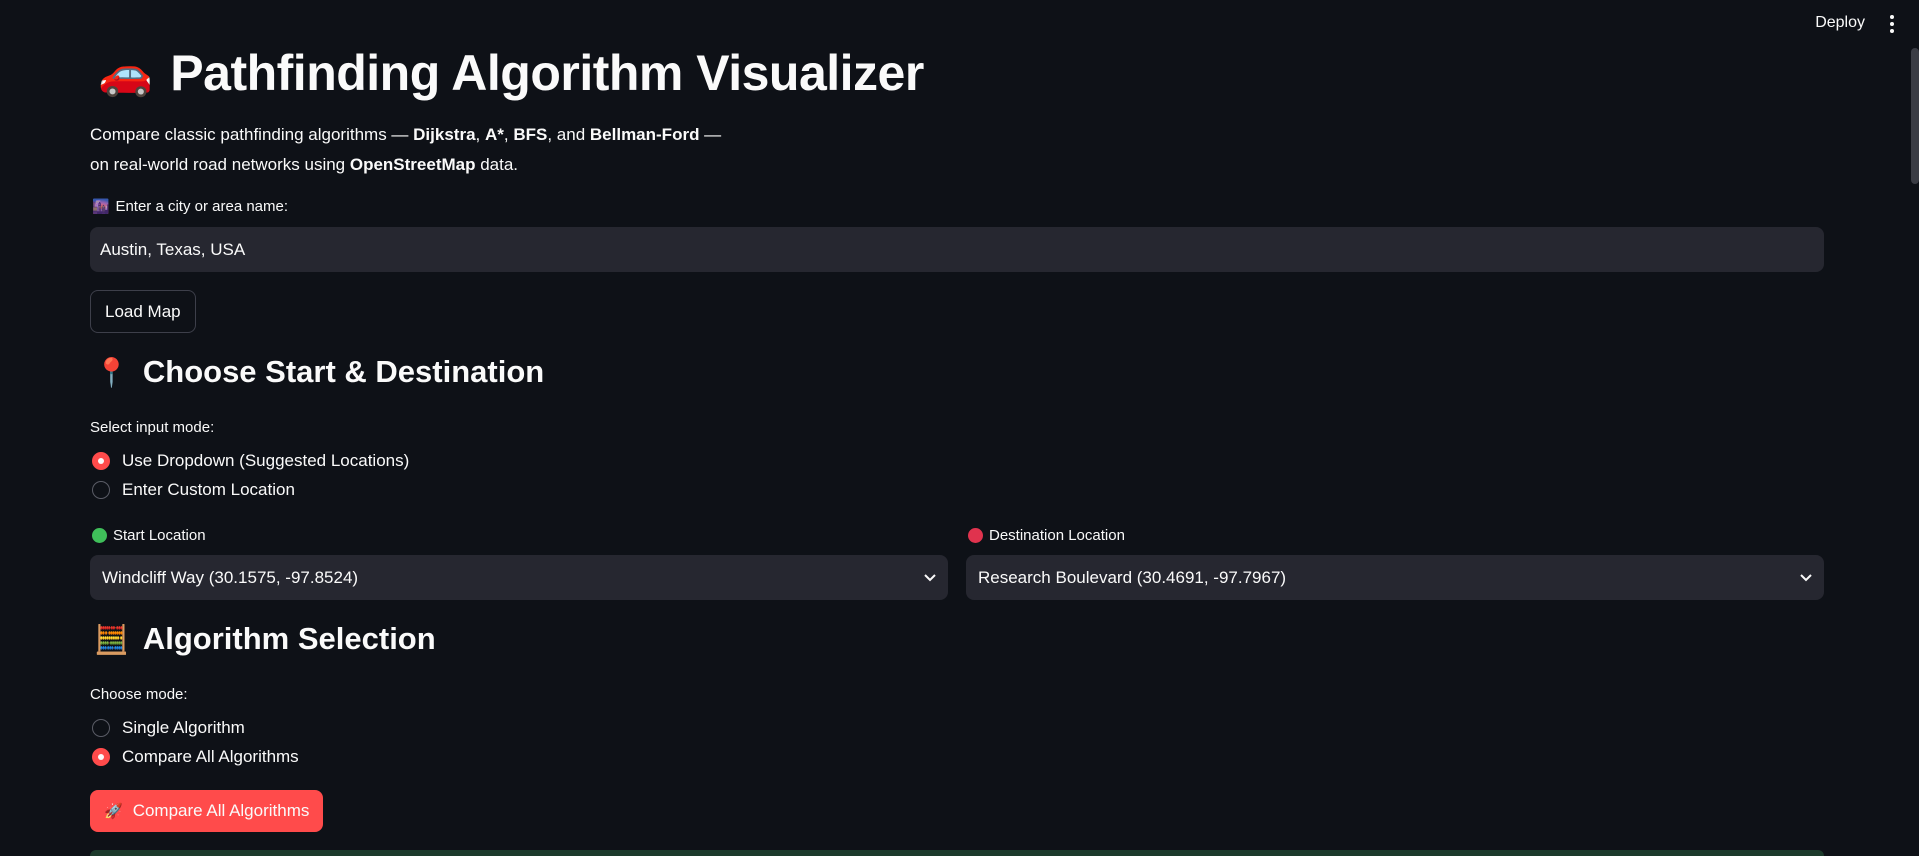 This screenshot has width=1919, height=856. I want to click on start-location-select: Windcliff Way (30.1575, -97.8524), so click(519, 577).